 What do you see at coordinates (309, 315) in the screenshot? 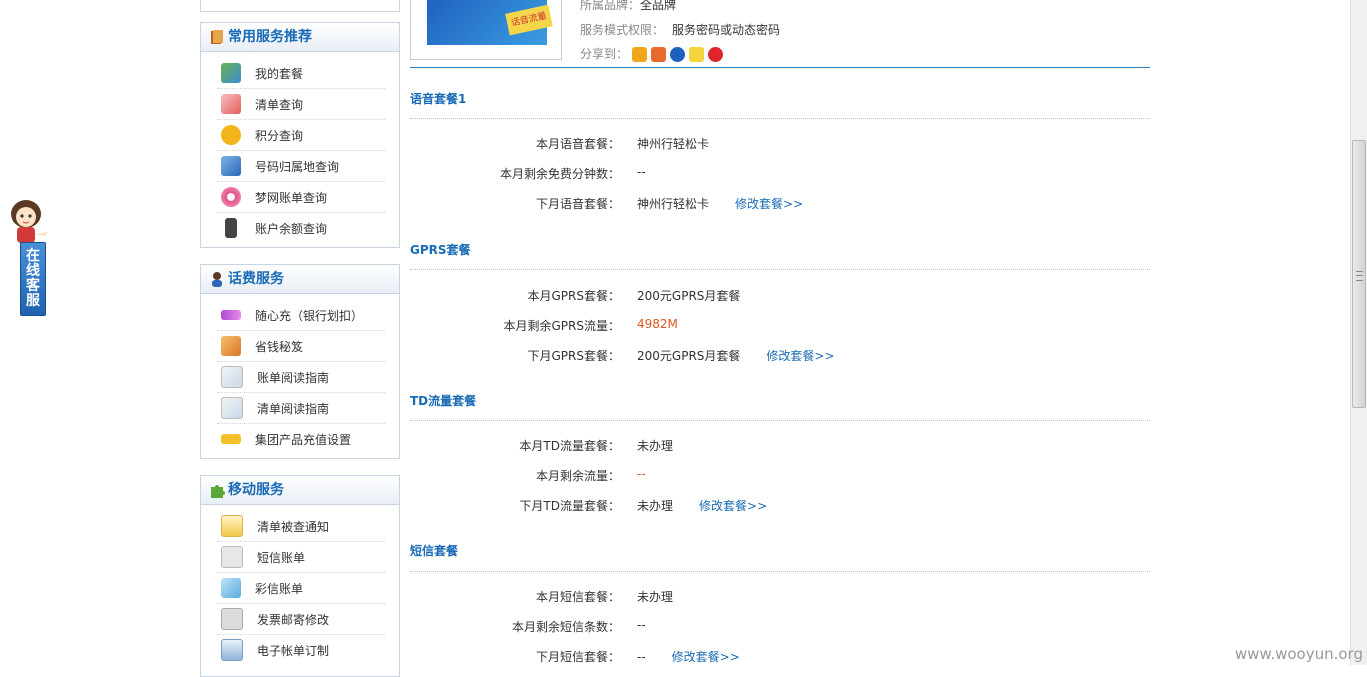
I see `sidebar-item-label: 随心充（银行划扣）` at bounding box center [309, 315].